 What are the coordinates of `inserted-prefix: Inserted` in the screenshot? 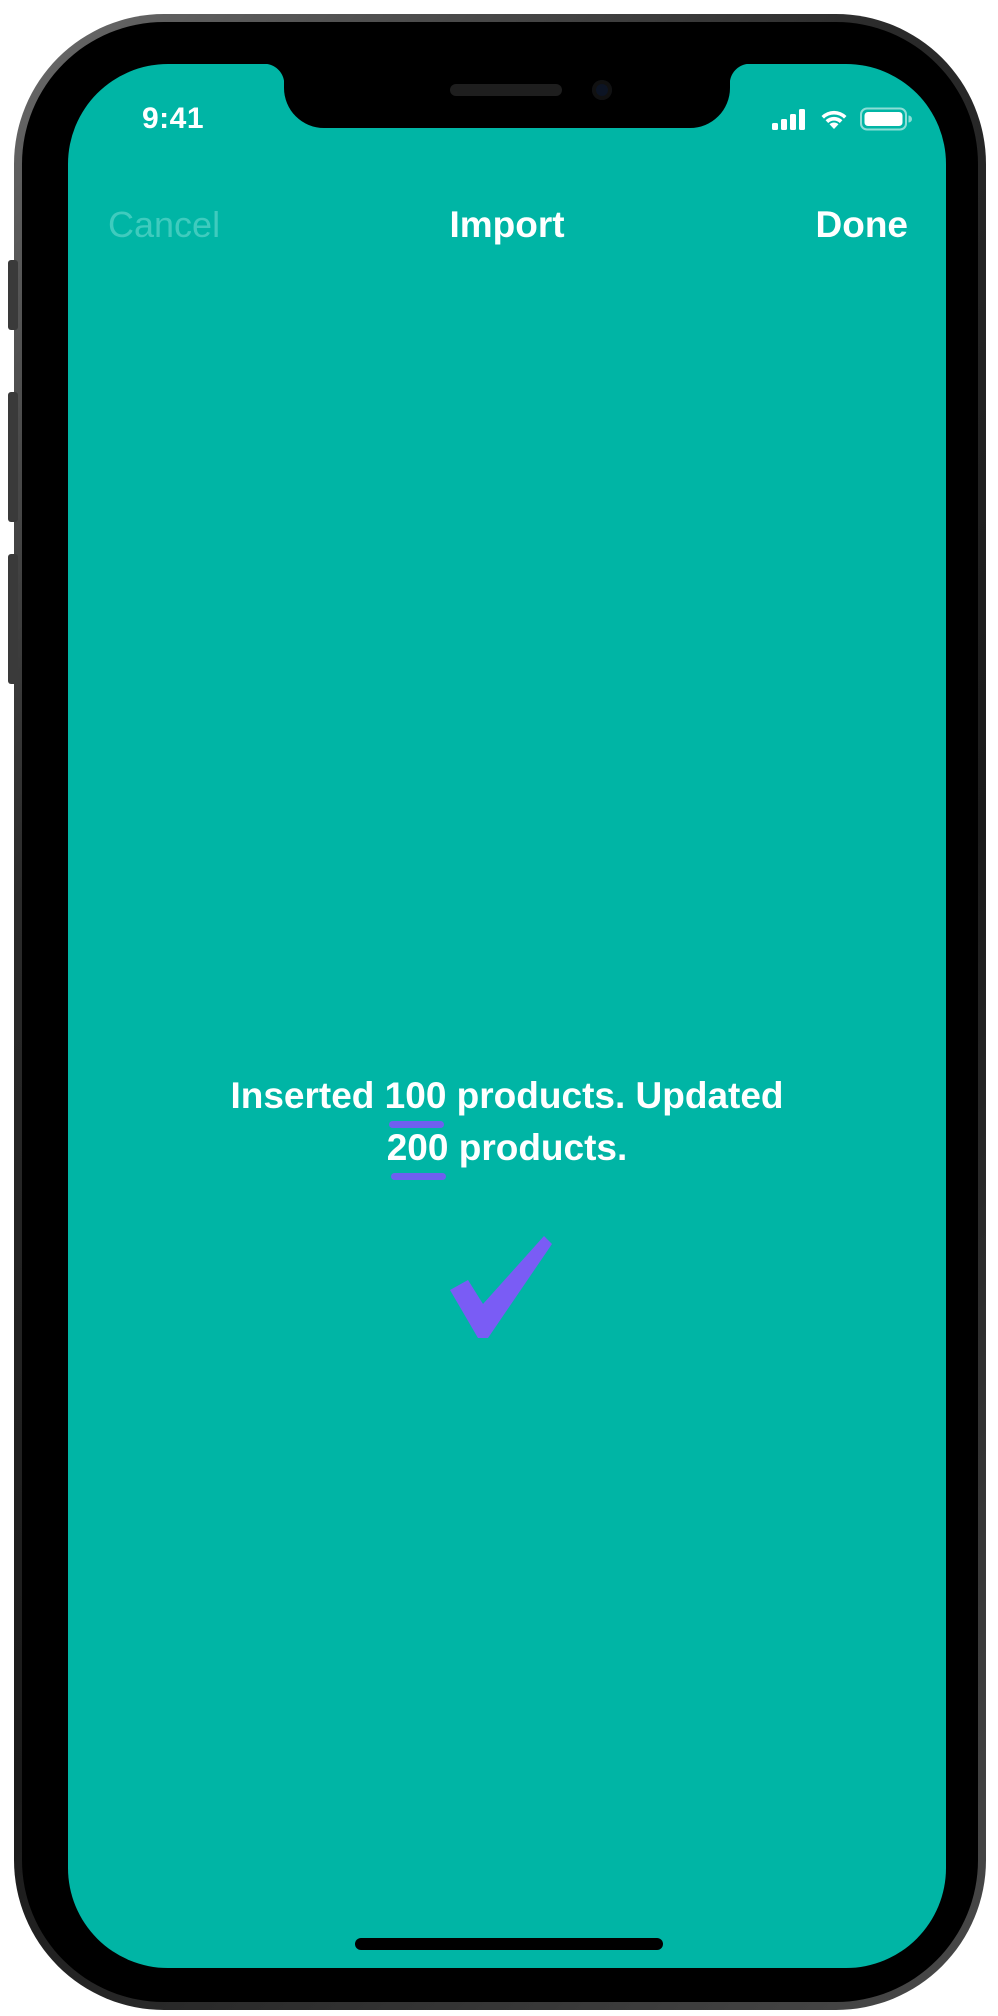 It's located at (307, 1095).